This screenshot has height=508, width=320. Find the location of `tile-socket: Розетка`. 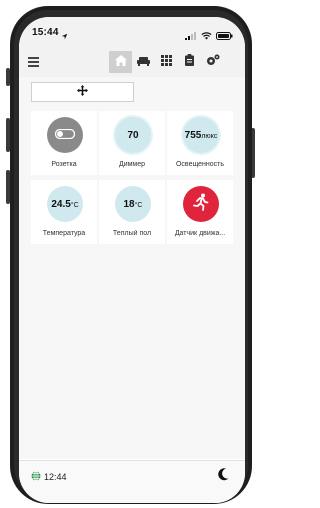

tile-socket: Розетка is located at coordinates (64, 143).